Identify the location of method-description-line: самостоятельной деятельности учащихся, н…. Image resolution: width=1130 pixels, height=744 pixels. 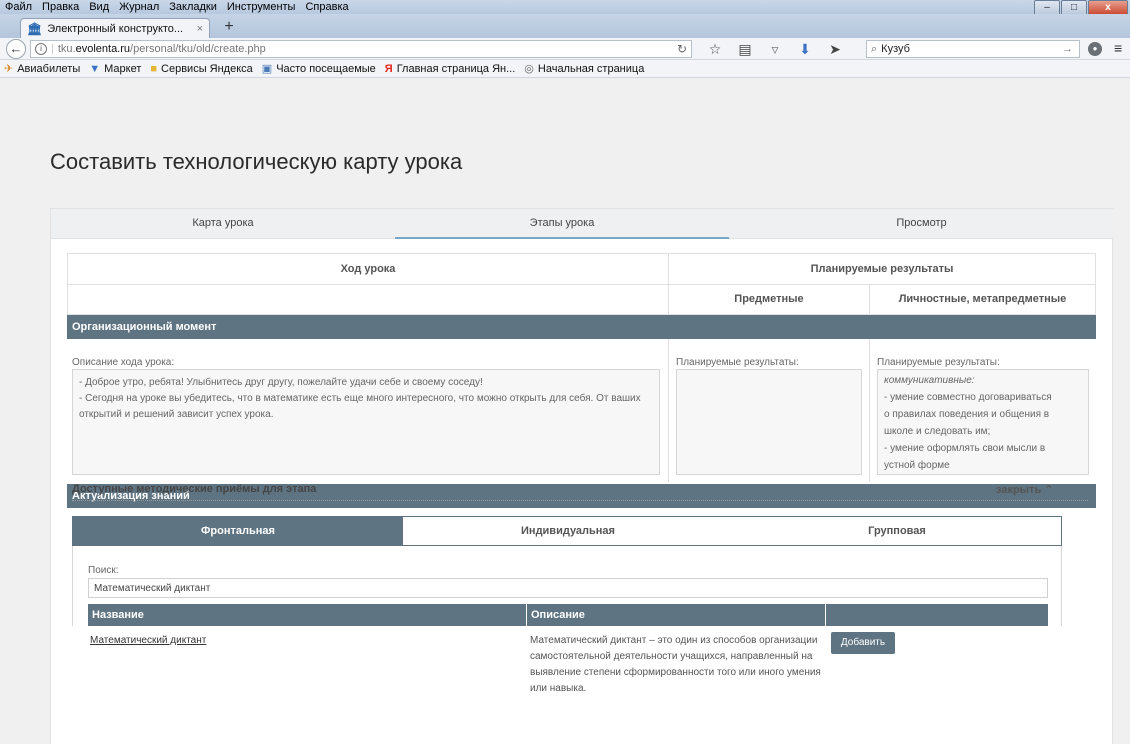
(671, 656).